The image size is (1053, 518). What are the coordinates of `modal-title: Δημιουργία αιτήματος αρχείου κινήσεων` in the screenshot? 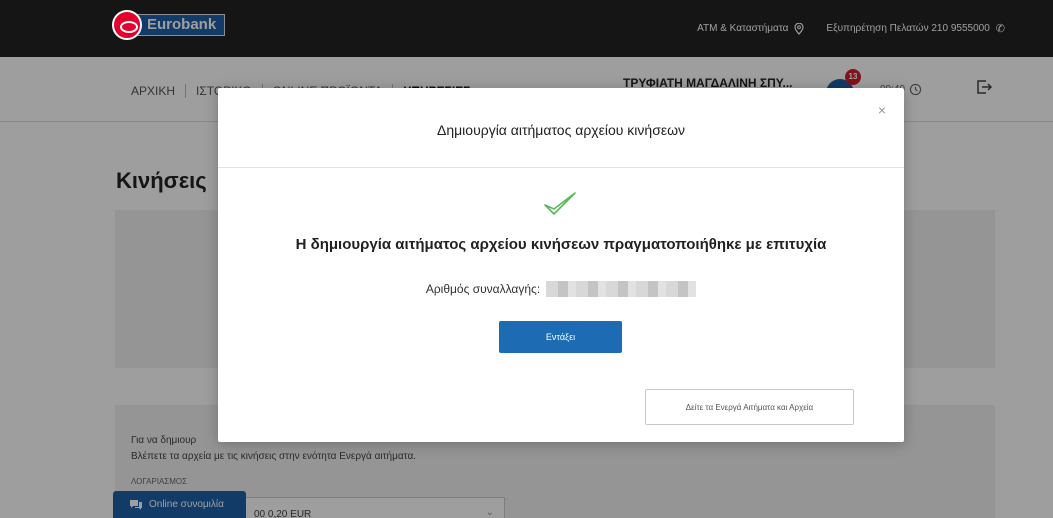 It's located at (561, 130).